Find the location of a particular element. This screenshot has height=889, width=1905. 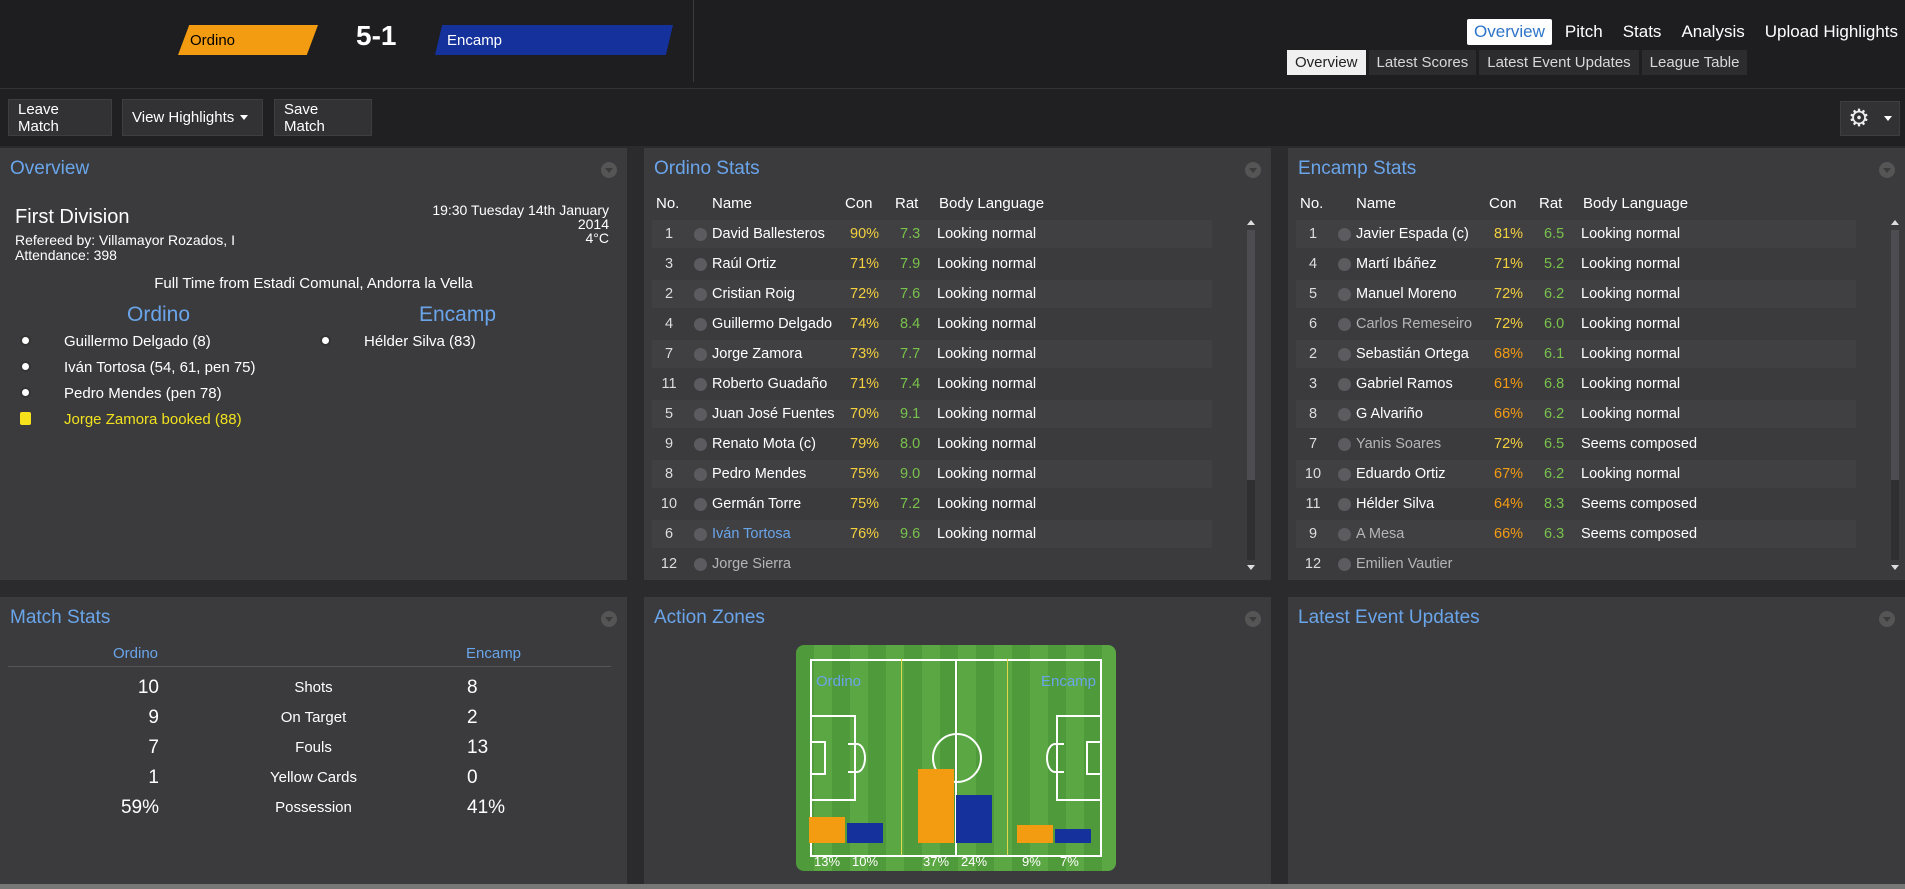

subtab-overview: Overview is located at coordinates (1326, 62).